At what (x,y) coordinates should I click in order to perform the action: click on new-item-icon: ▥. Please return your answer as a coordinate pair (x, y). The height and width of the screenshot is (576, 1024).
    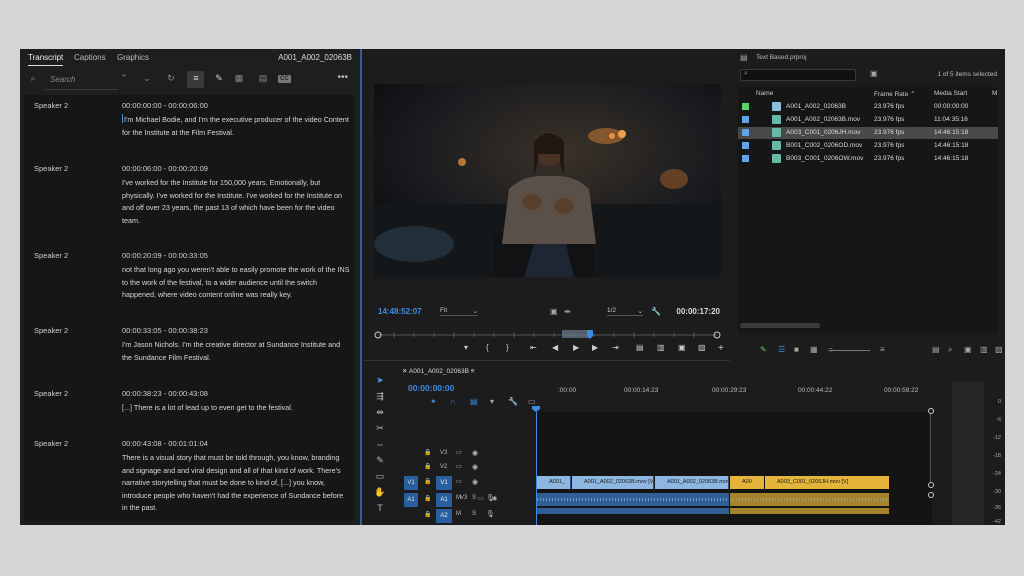
    Looking at the image, I should click on (984, 349).